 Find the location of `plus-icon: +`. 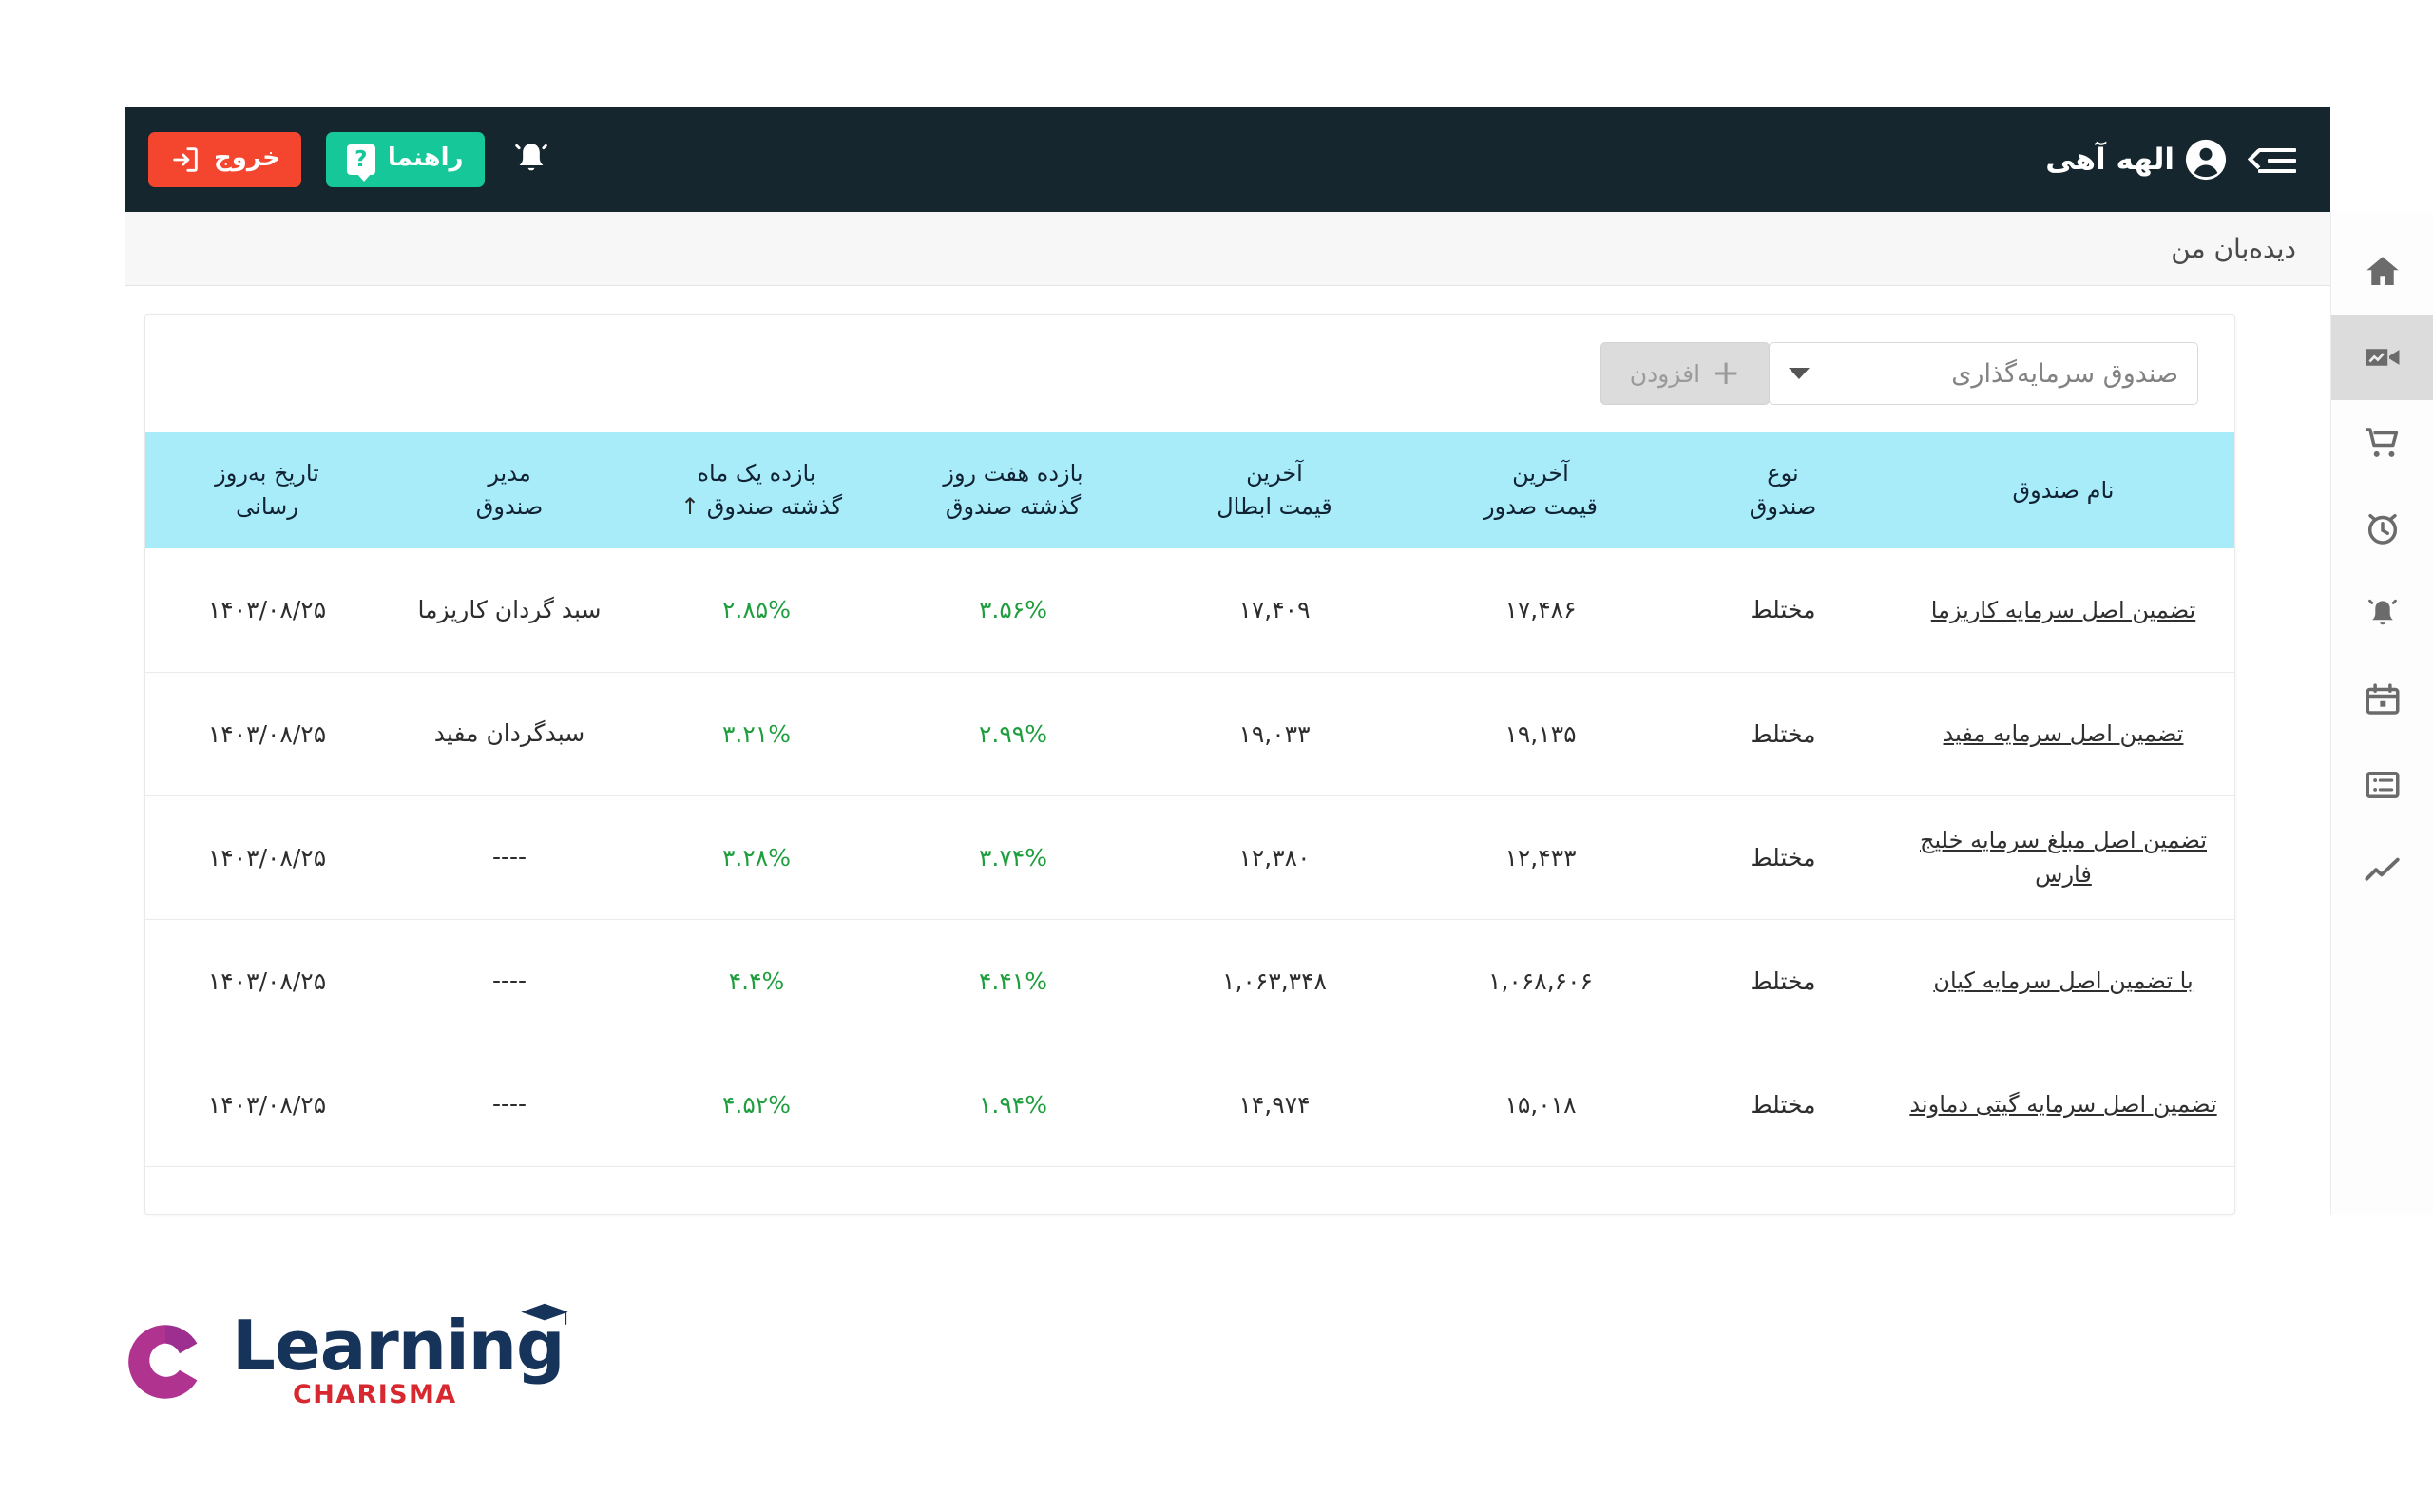

plus-icon: + is located at coordinates (1726, 373).